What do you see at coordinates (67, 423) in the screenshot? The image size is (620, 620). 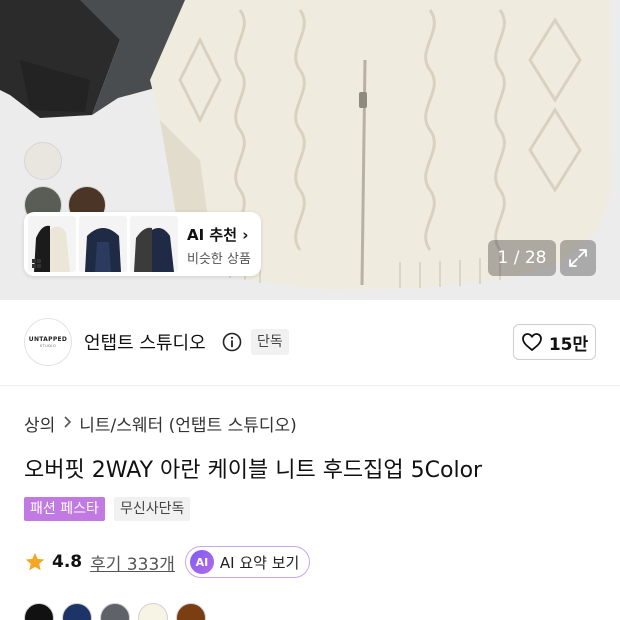 I see `chevron-right-icon` at bounding box center [67, 423].